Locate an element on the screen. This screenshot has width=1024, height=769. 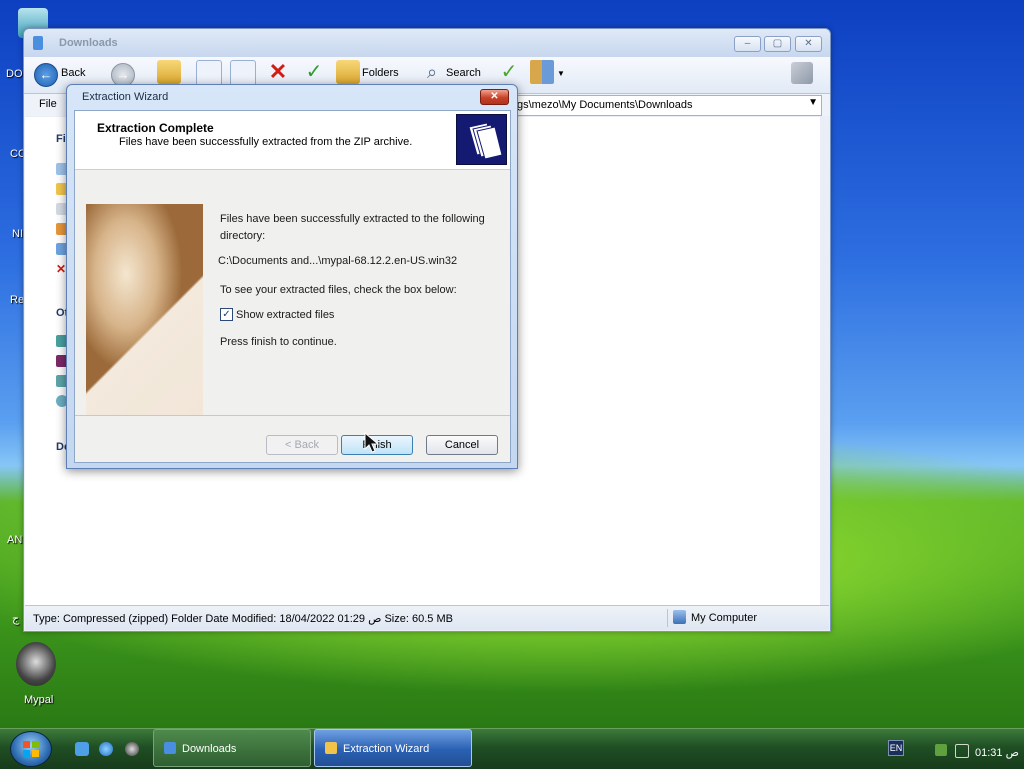
delete-icon: ✕ is located at coordinates (278, 72).